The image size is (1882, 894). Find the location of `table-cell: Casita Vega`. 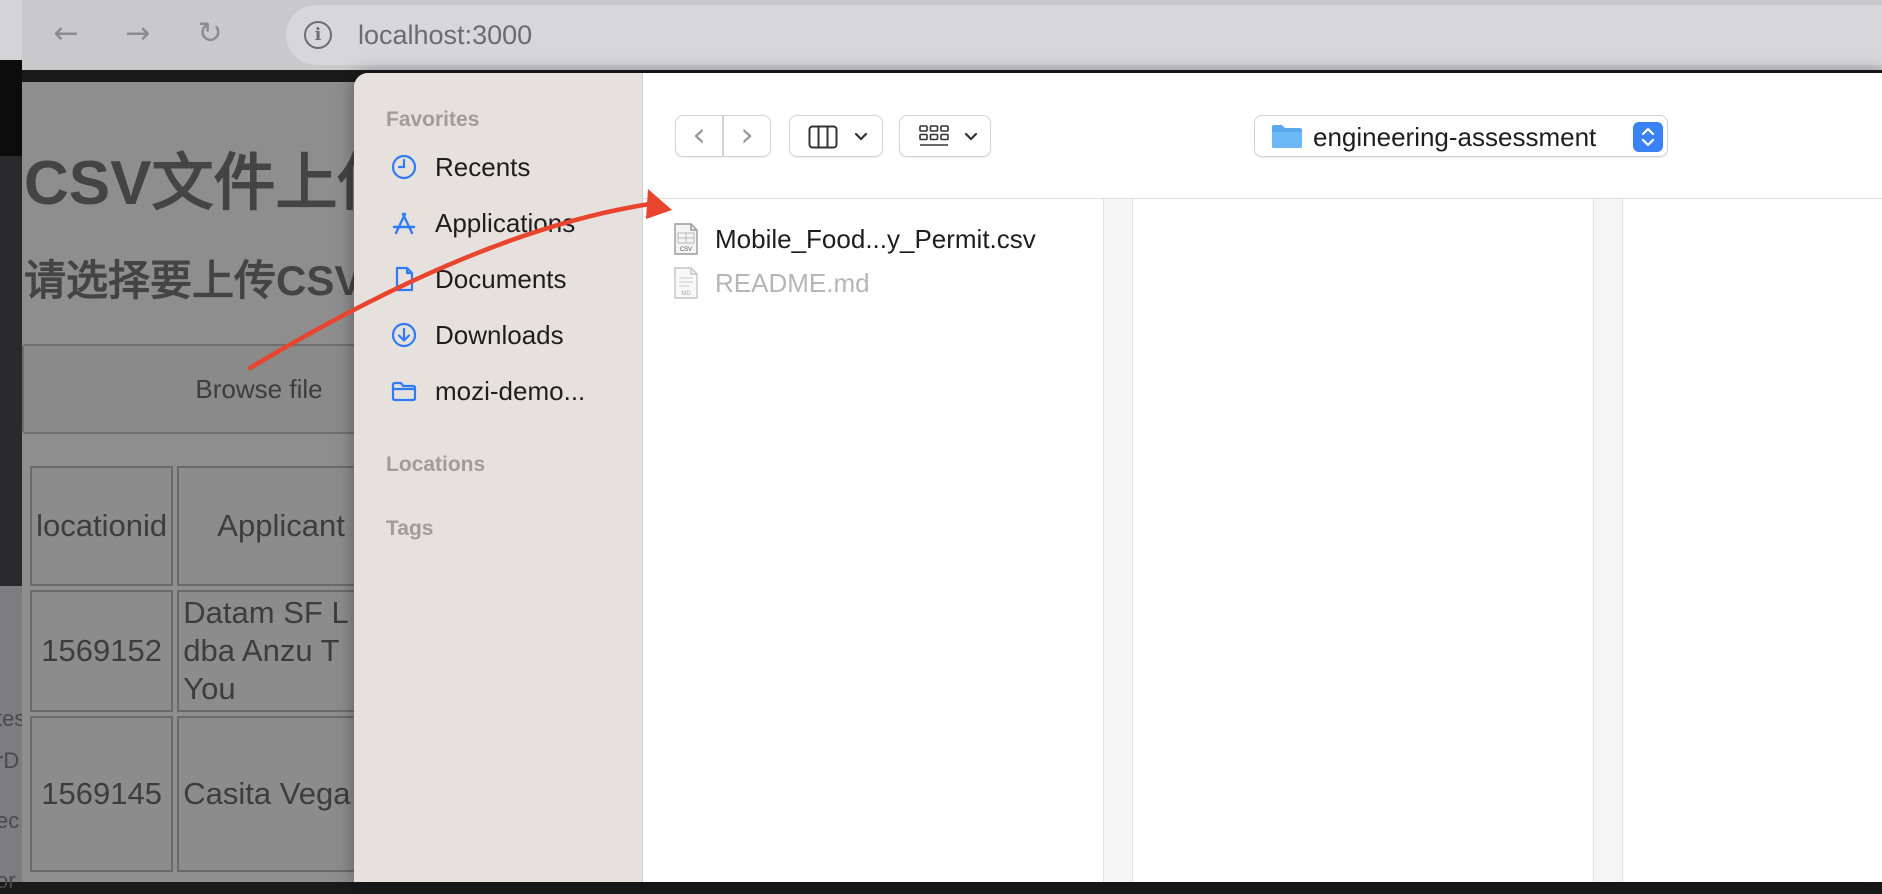

table-cell: Casita Vega is located at coordinates (277, 794).